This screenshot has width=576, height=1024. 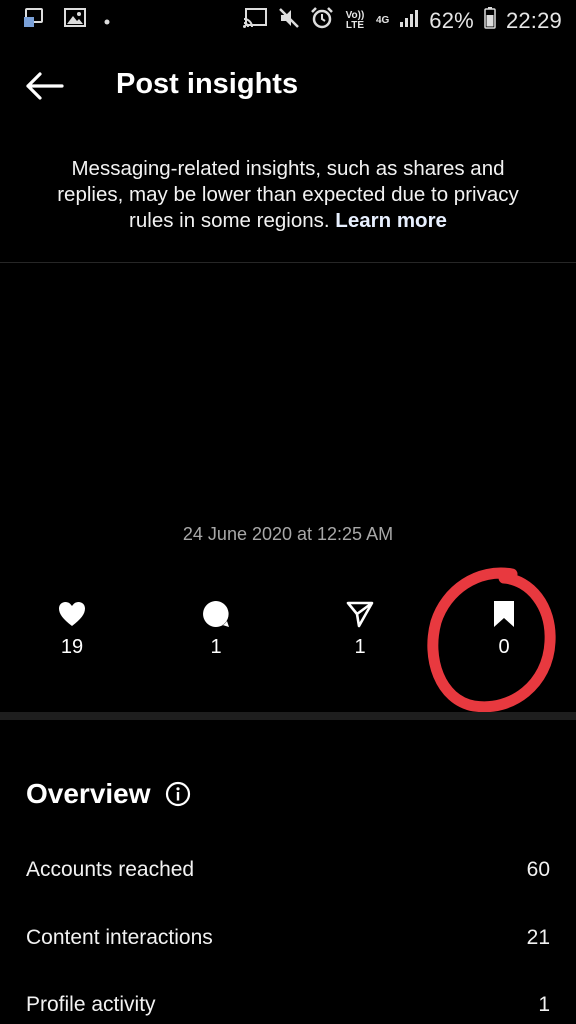 What do you see at coordinates (119, 937) in the screenshot?
I see `row-label: Content interactions` at bounding box center [119, 937].